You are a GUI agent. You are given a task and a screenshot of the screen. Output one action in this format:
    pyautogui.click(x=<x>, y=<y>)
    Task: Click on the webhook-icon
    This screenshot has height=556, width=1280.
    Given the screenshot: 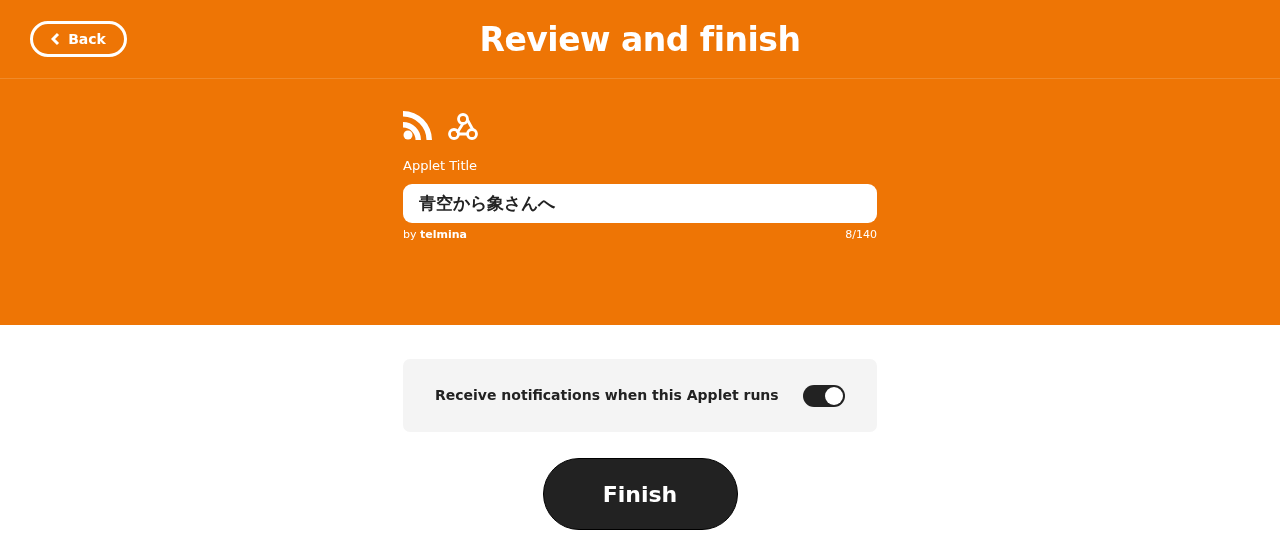 What is the action you would take?
    pyautogui.click(x=463, y=125)
    